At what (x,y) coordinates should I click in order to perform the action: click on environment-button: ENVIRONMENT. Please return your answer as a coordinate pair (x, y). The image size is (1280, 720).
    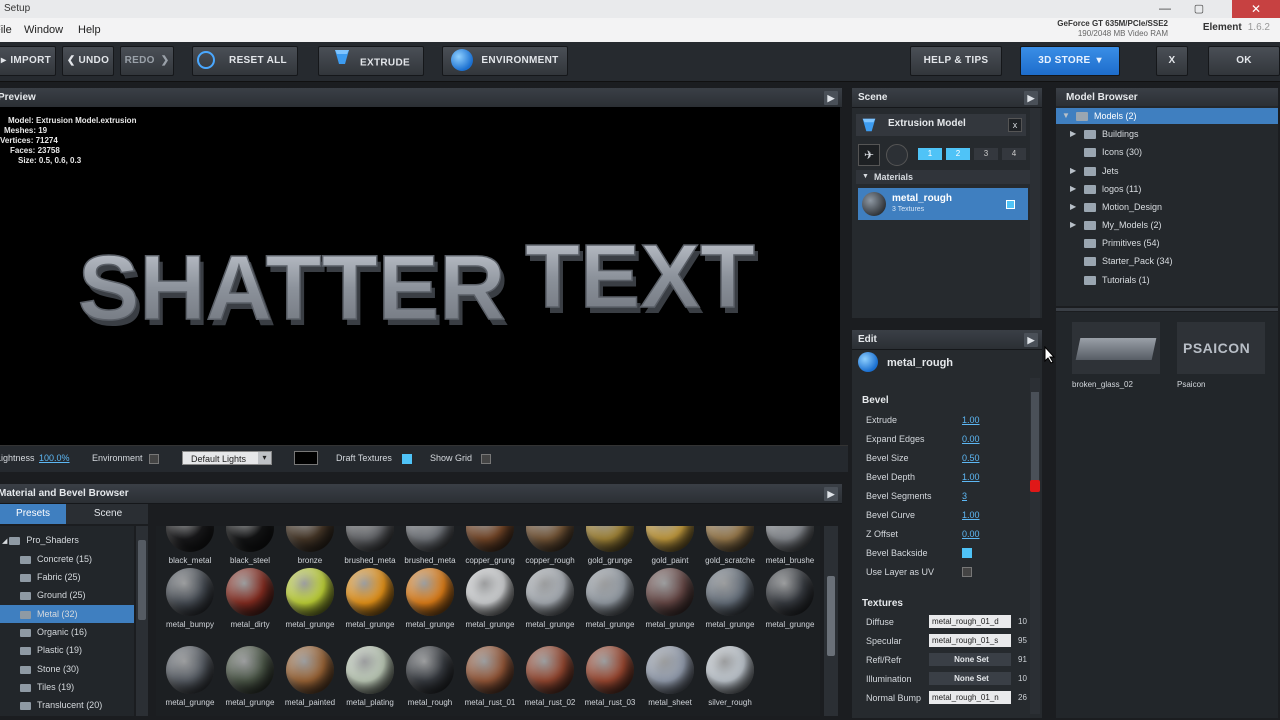
    Looking at the image, I should click on (505, 61).